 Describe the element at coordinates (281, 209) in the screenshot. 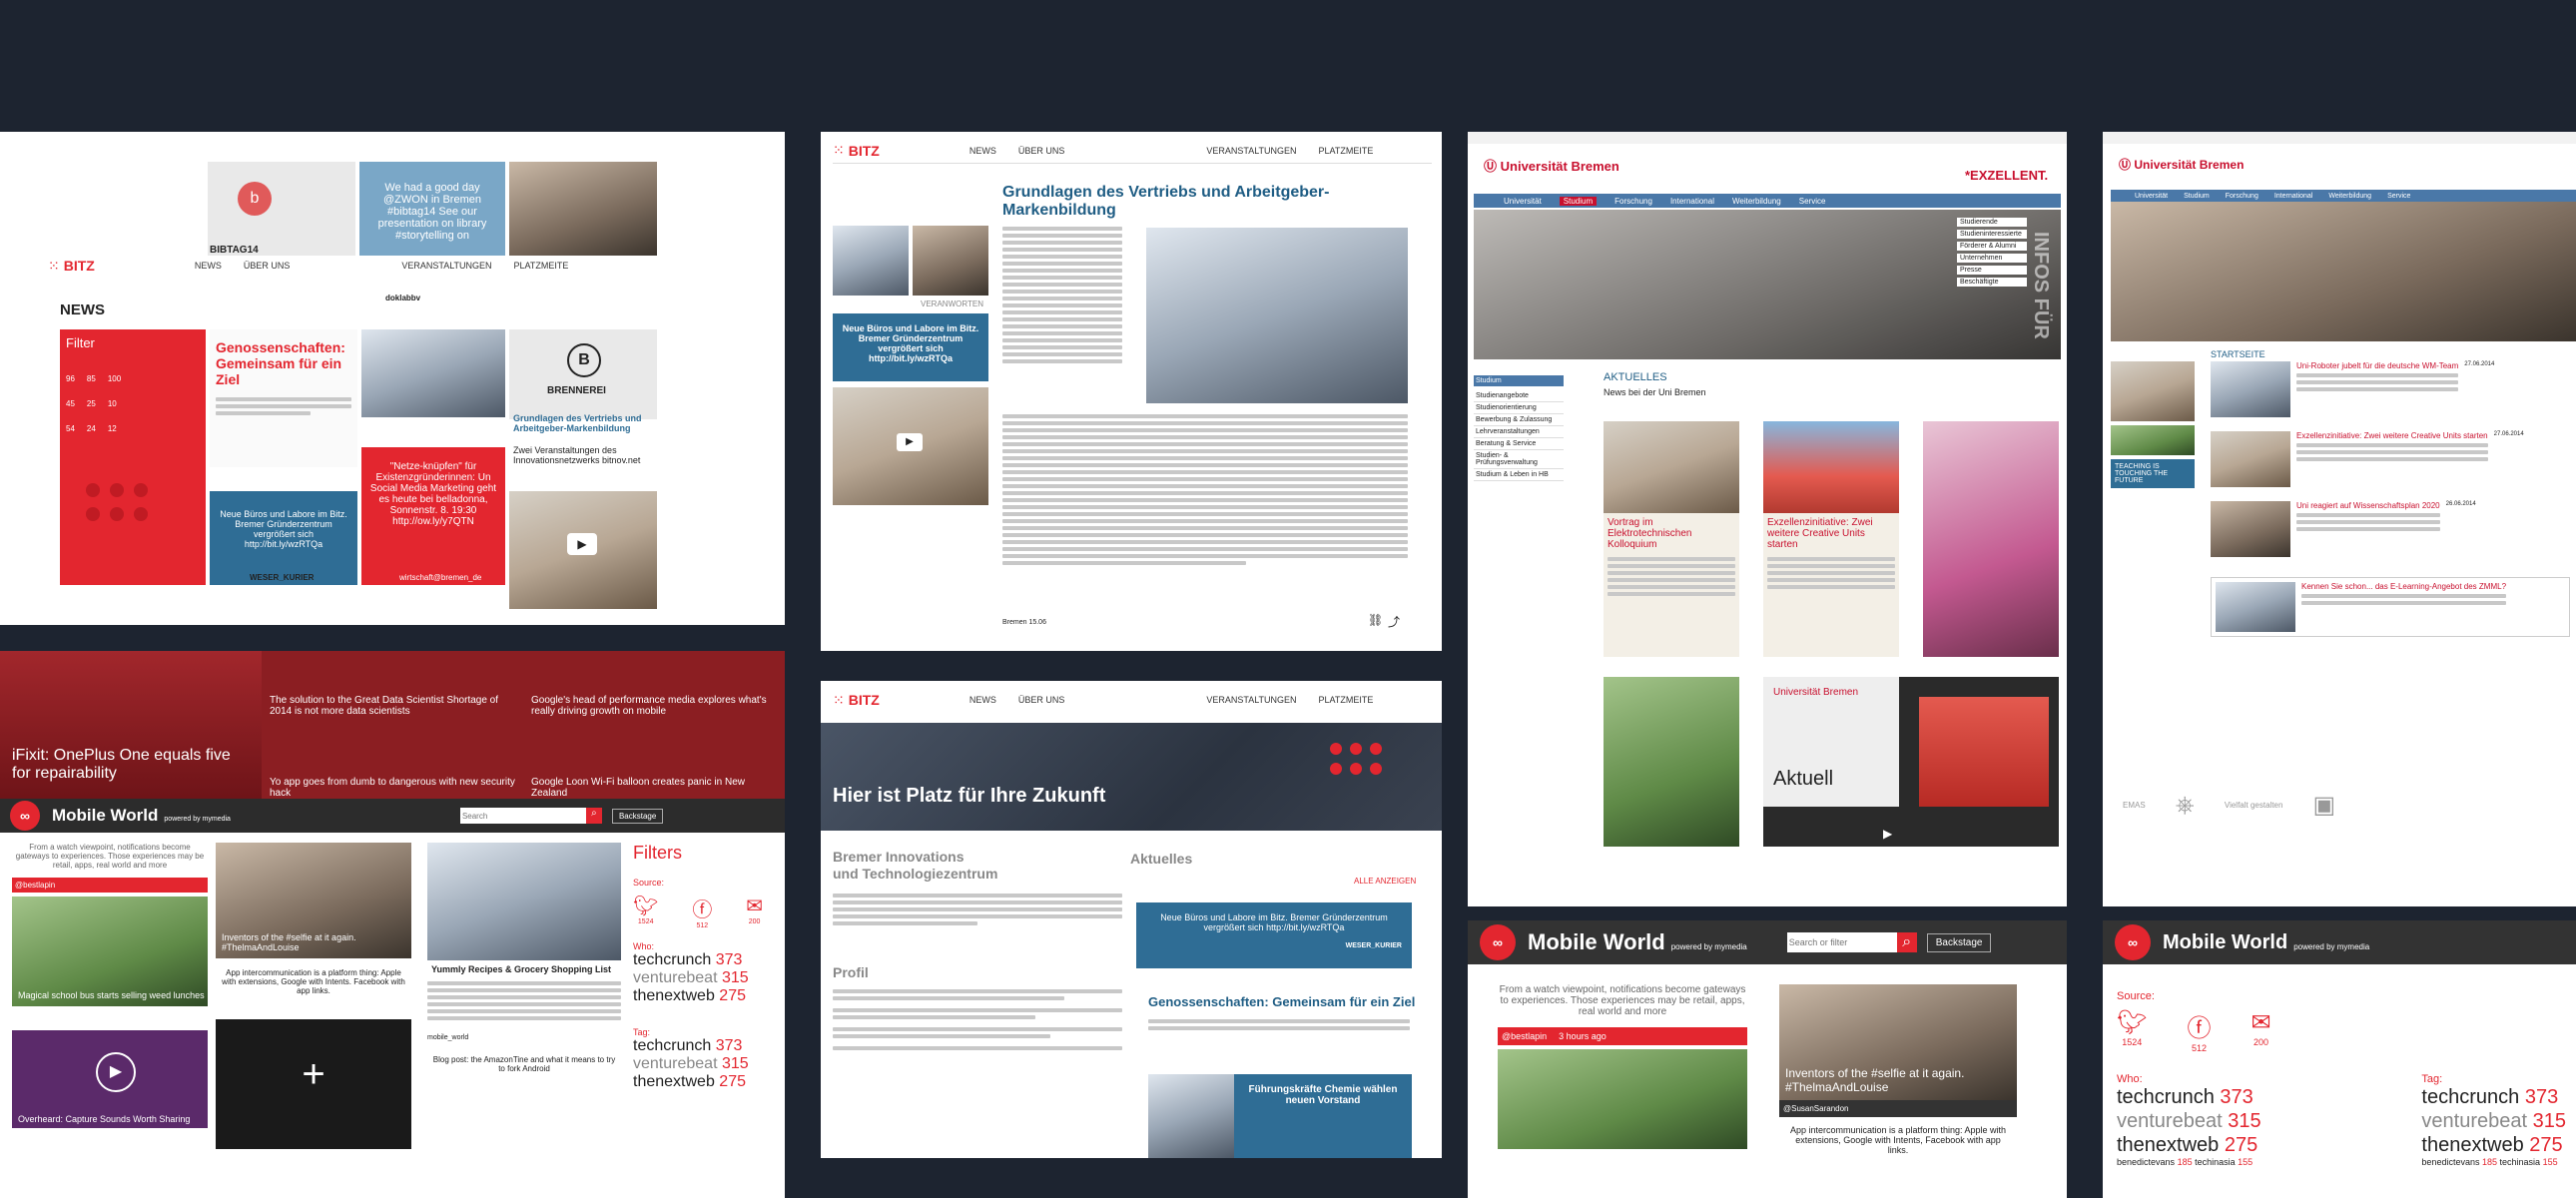

I see `bibtag-tile: b BIBTAG14` at that location.